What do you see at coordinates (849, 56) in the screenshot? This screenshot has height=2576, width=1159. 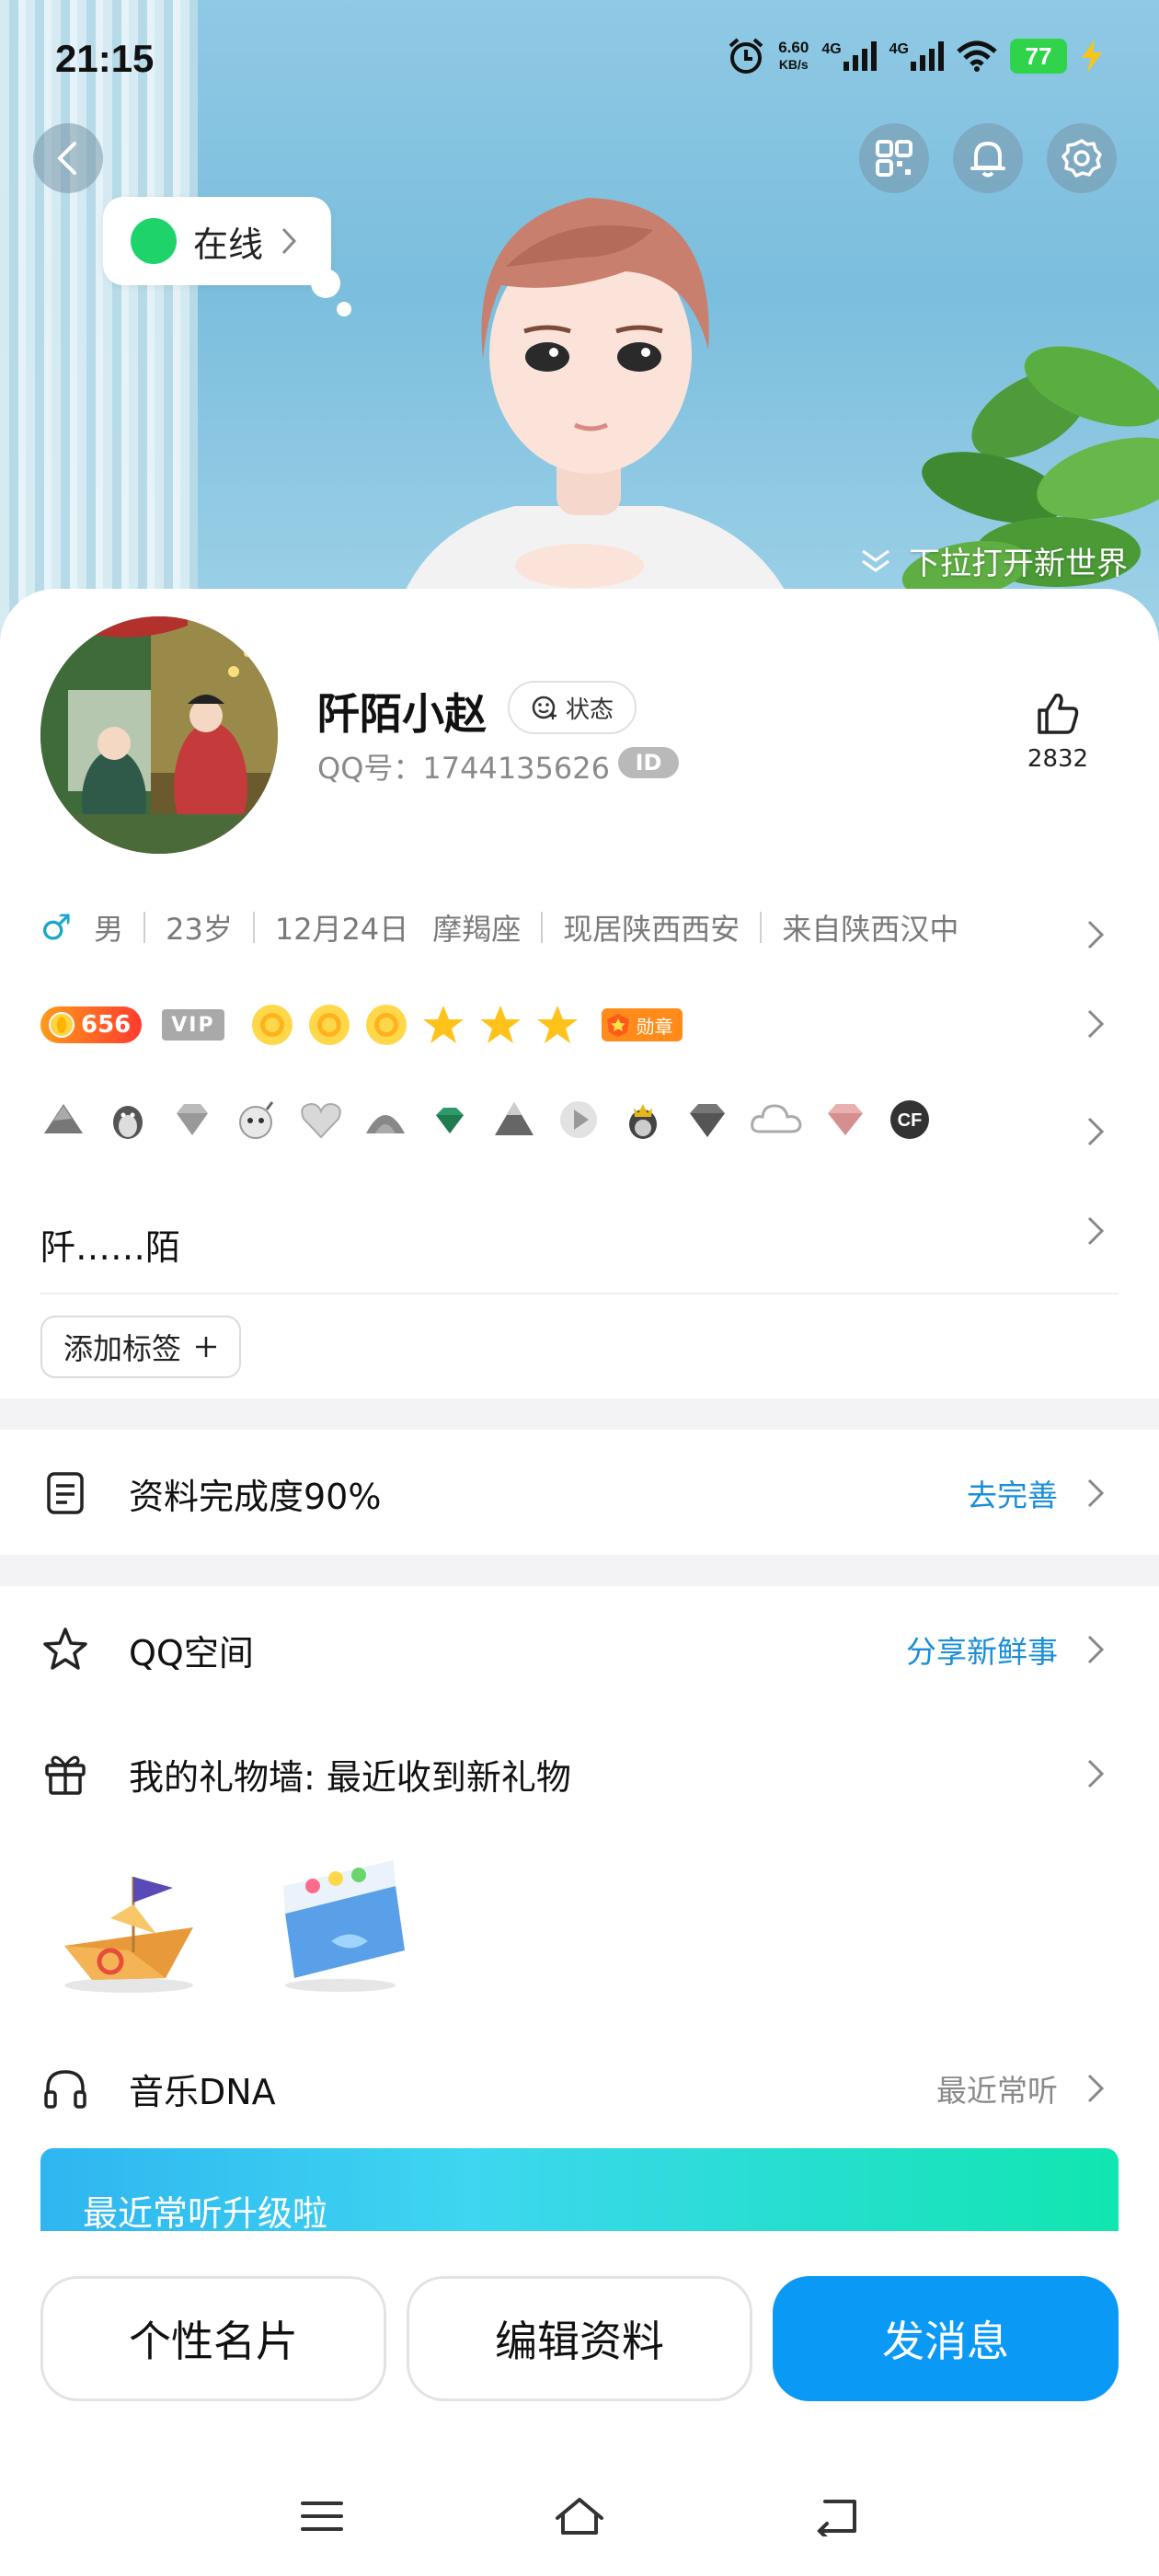 I see `signal-sim1: 4G` at bounding box center [849, 56].